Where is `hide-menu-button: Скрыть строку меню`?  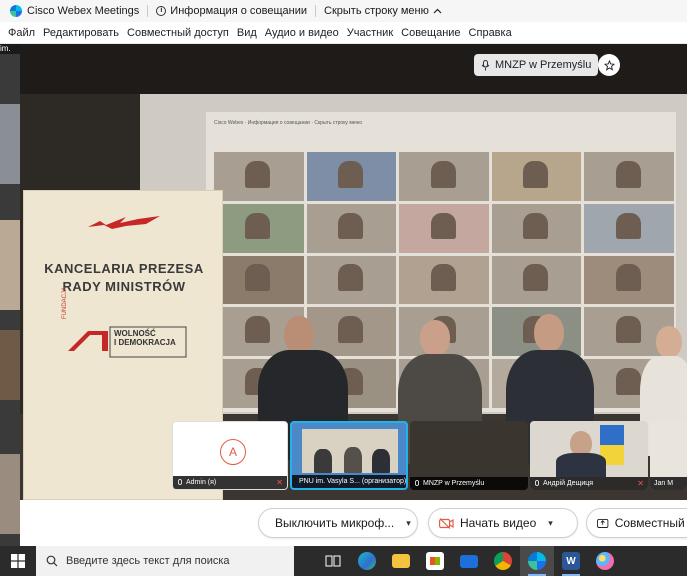 hide-menu-button: Скрыть строку меню is located at coordinates (383, 11).